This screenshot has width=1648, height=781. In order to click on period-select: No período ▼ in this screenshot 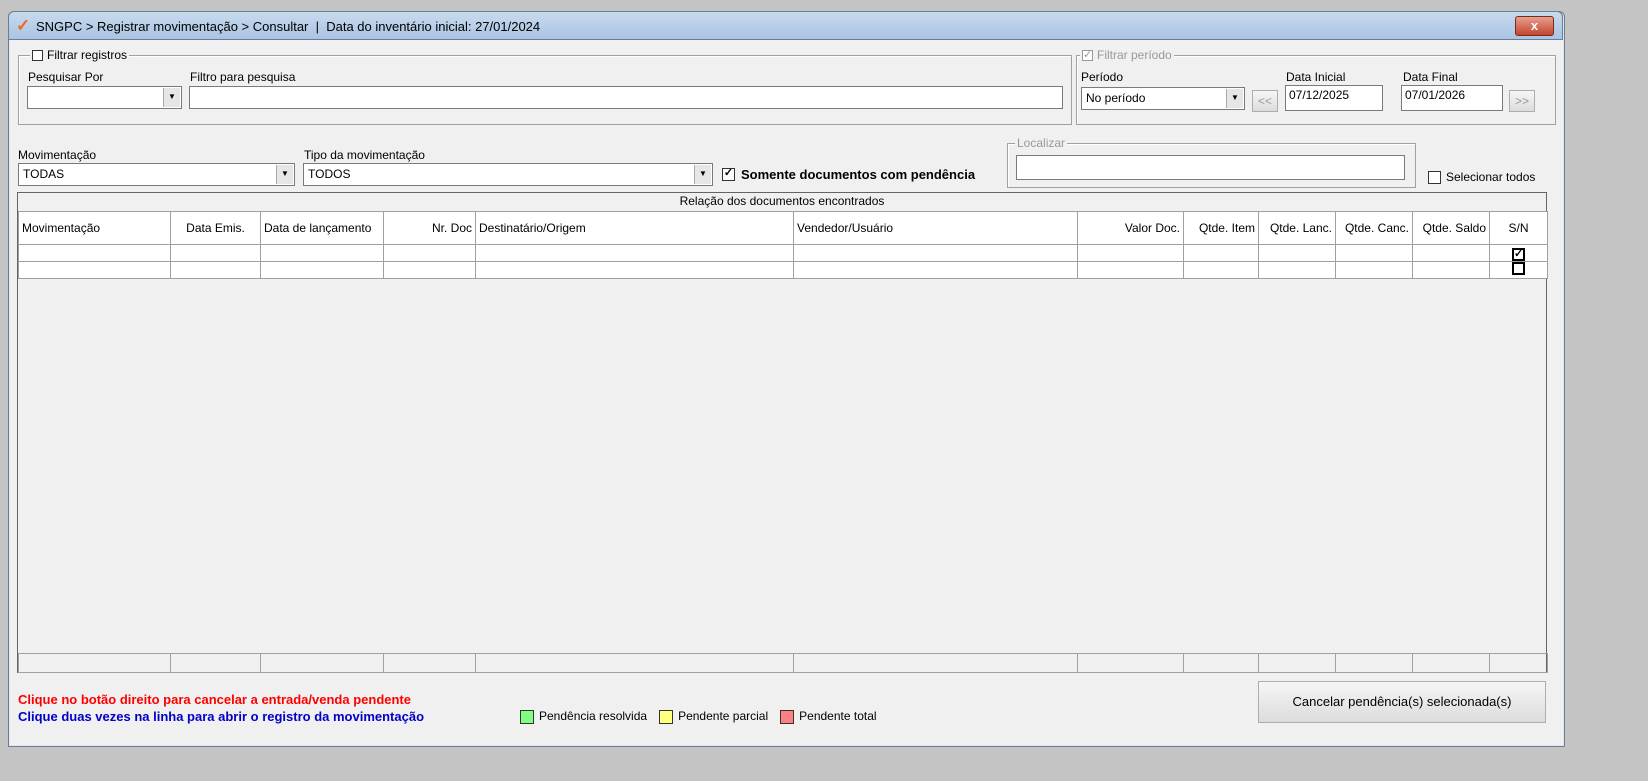, I will do `click(1163, 98)`.